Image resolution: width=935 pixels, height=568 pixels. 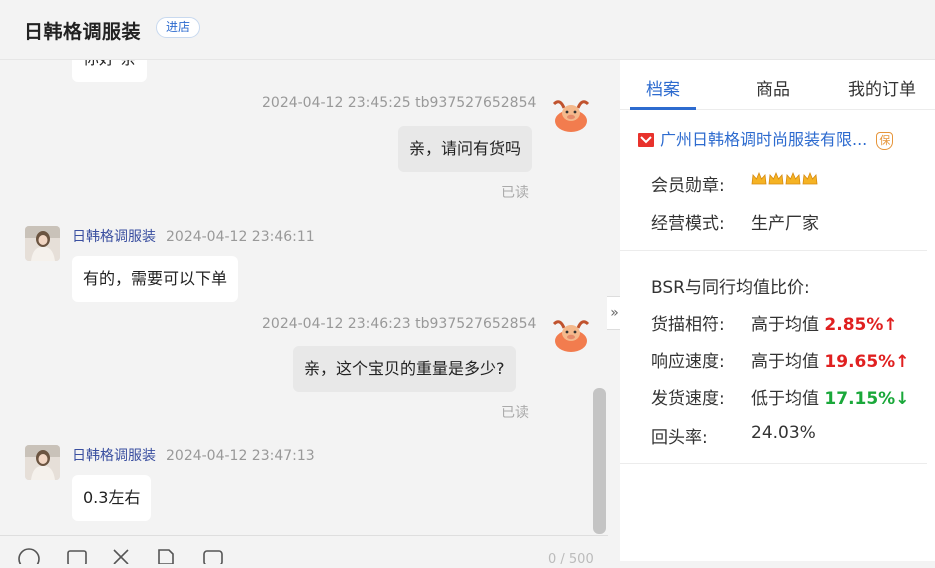 I want to click on metric-value: 高于均值 19.65%↑, so click(x=830, y=359).